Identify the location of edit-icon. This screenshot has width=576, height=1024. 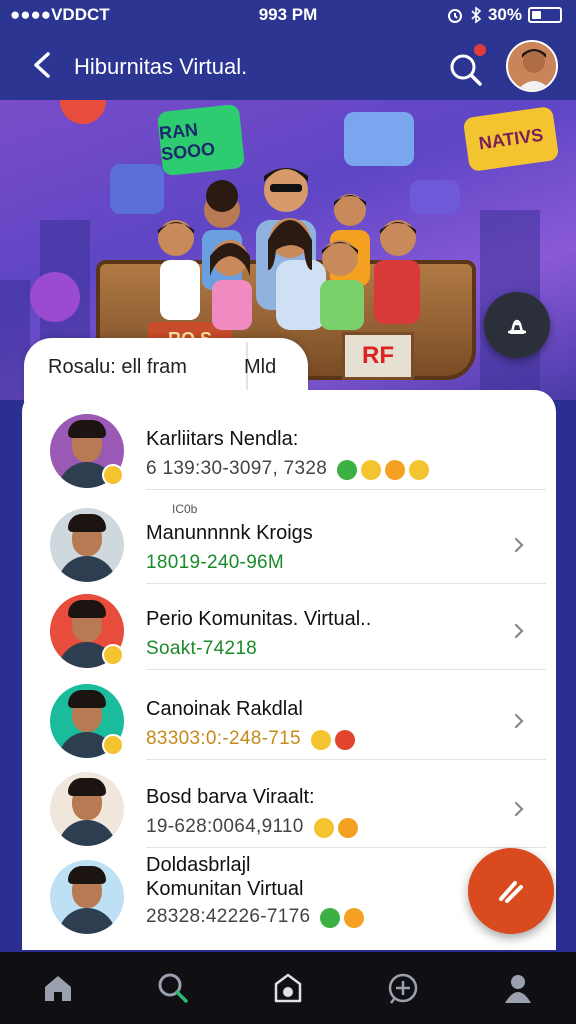
(511, 892).